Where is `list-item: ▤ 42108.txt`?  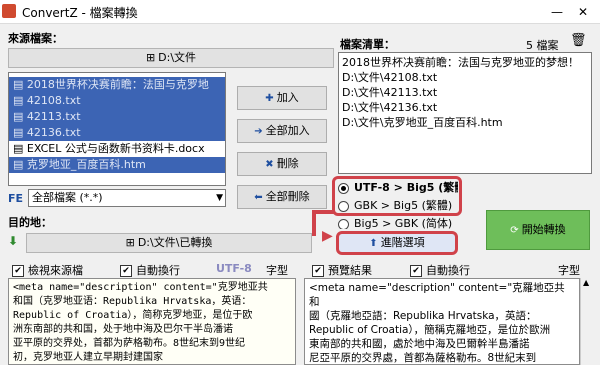 list-item: ▤ 42108.txt is located at coordinates (117, 101).